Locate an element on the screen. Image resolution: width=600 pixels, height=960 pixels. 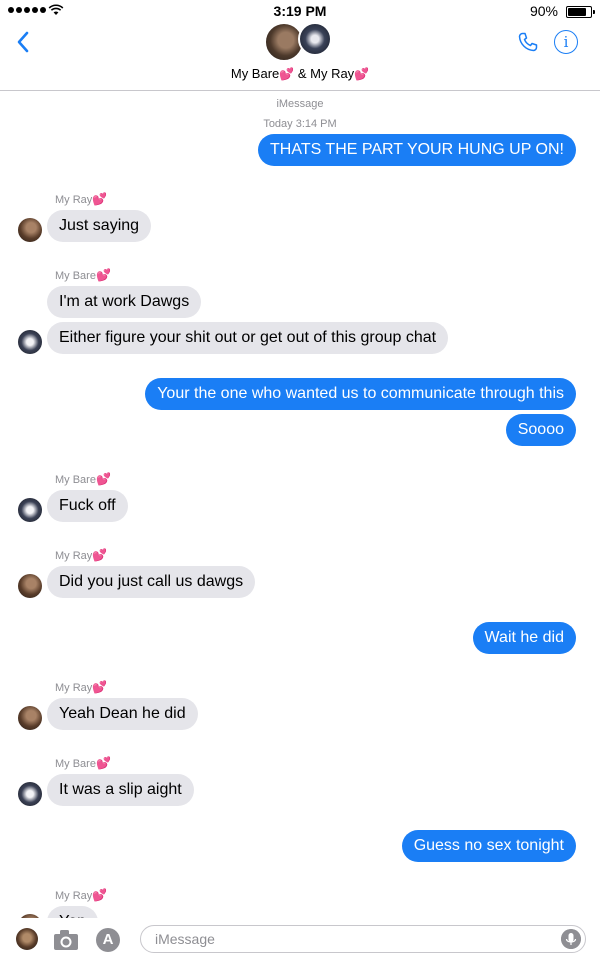
group-avatars is located at coordinates (299, 42).